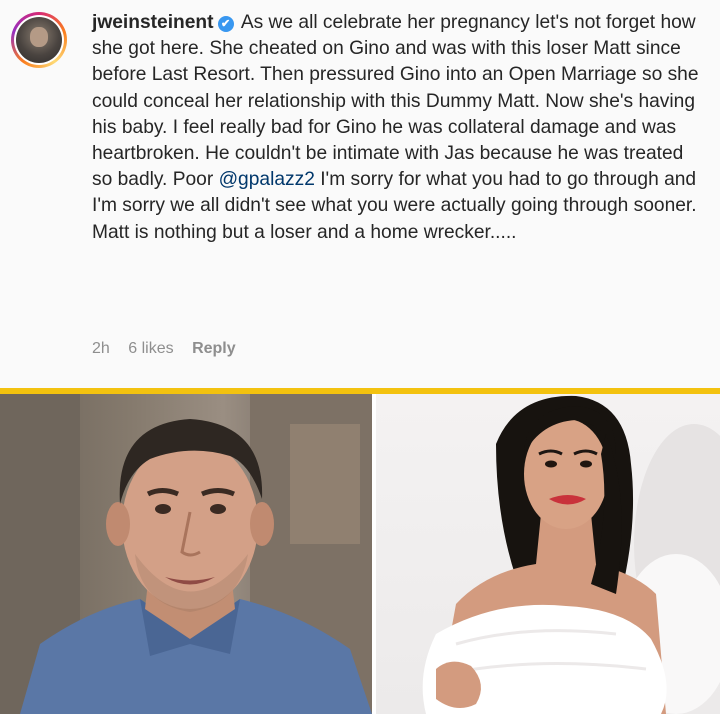  I want to click on comment-likes: 6 likes, so click(150, 348).